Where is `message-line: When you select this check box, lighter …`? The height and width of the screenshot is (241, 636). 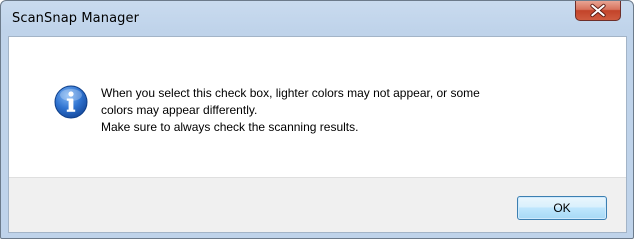 message-line: When you select this check box, lighter … is located at coordinates (290, 93).